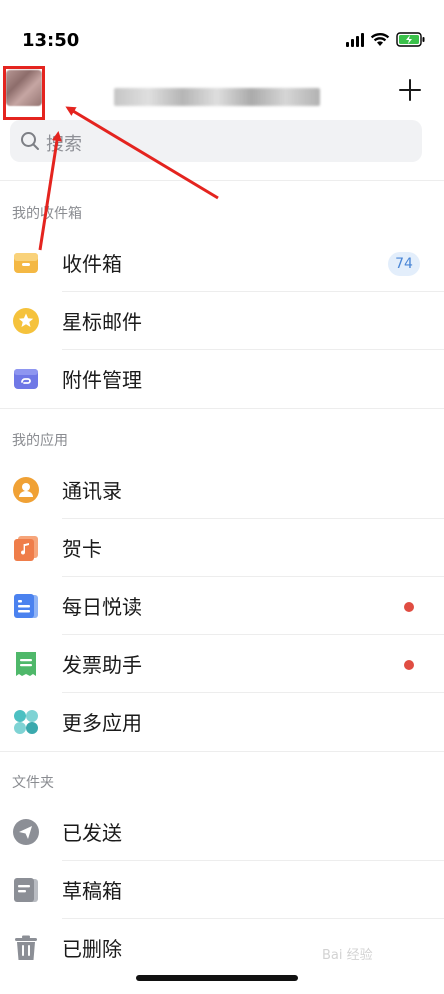  I want to click on unread-count-badge: 74, so click(404, 264).